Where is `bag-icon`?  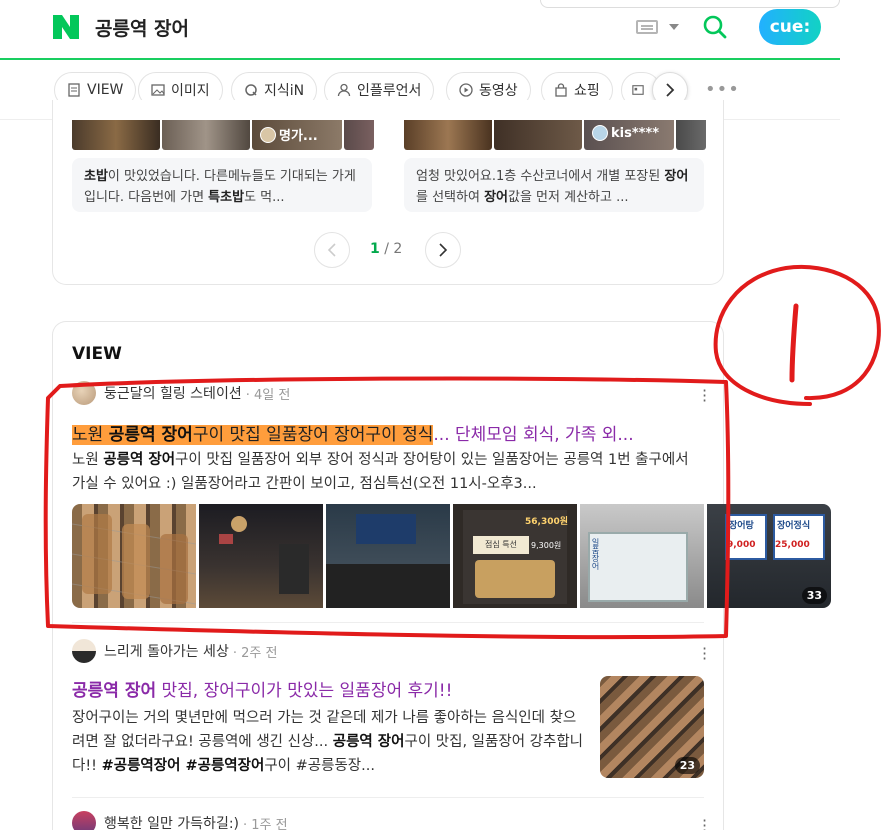 bag-icon is located at coordinates (561, 90).